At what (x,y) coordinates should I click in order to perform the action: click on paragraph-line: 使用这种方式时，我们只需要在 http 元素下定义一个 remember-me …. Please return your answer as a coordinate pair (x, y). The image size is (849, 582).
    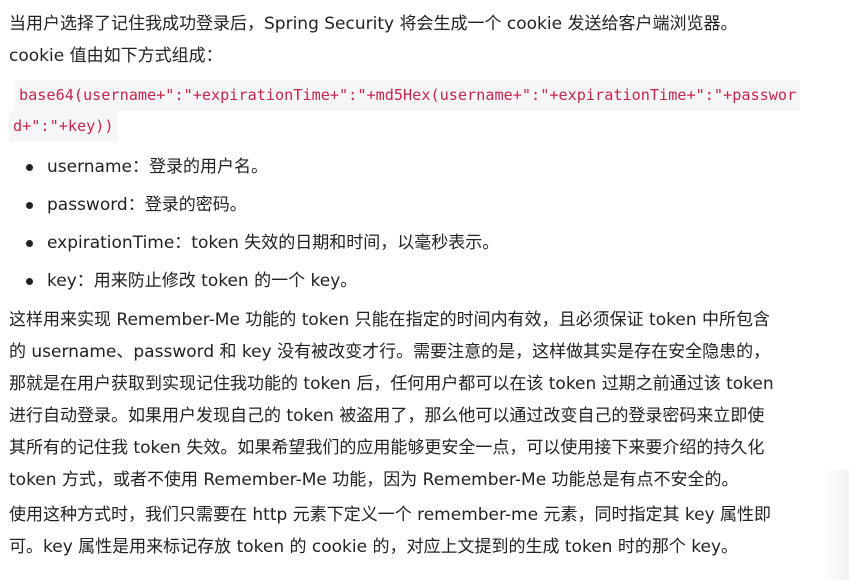
    Looking at the image, I should click on (390, 515).